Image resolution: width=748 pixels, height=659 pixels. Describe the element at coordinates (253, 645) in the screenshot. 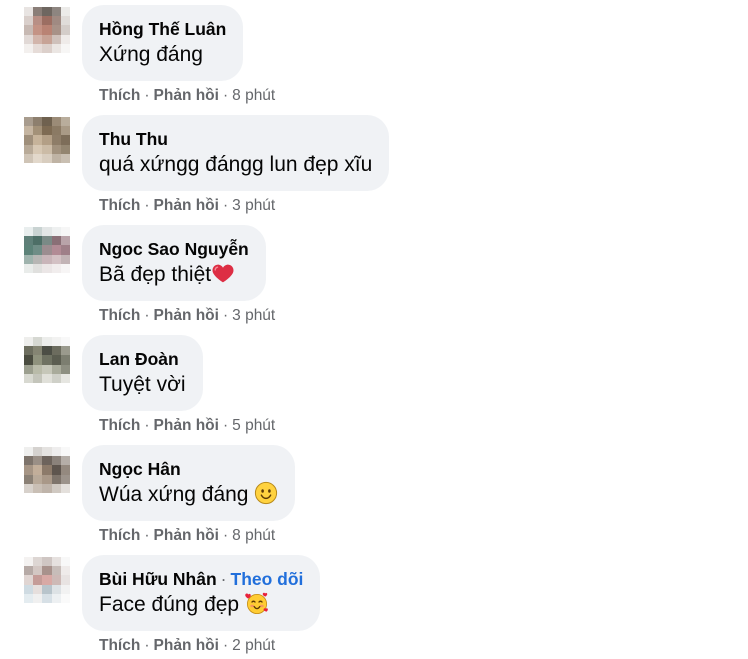

I see `comment-timestamp: 2 phút` at that location.